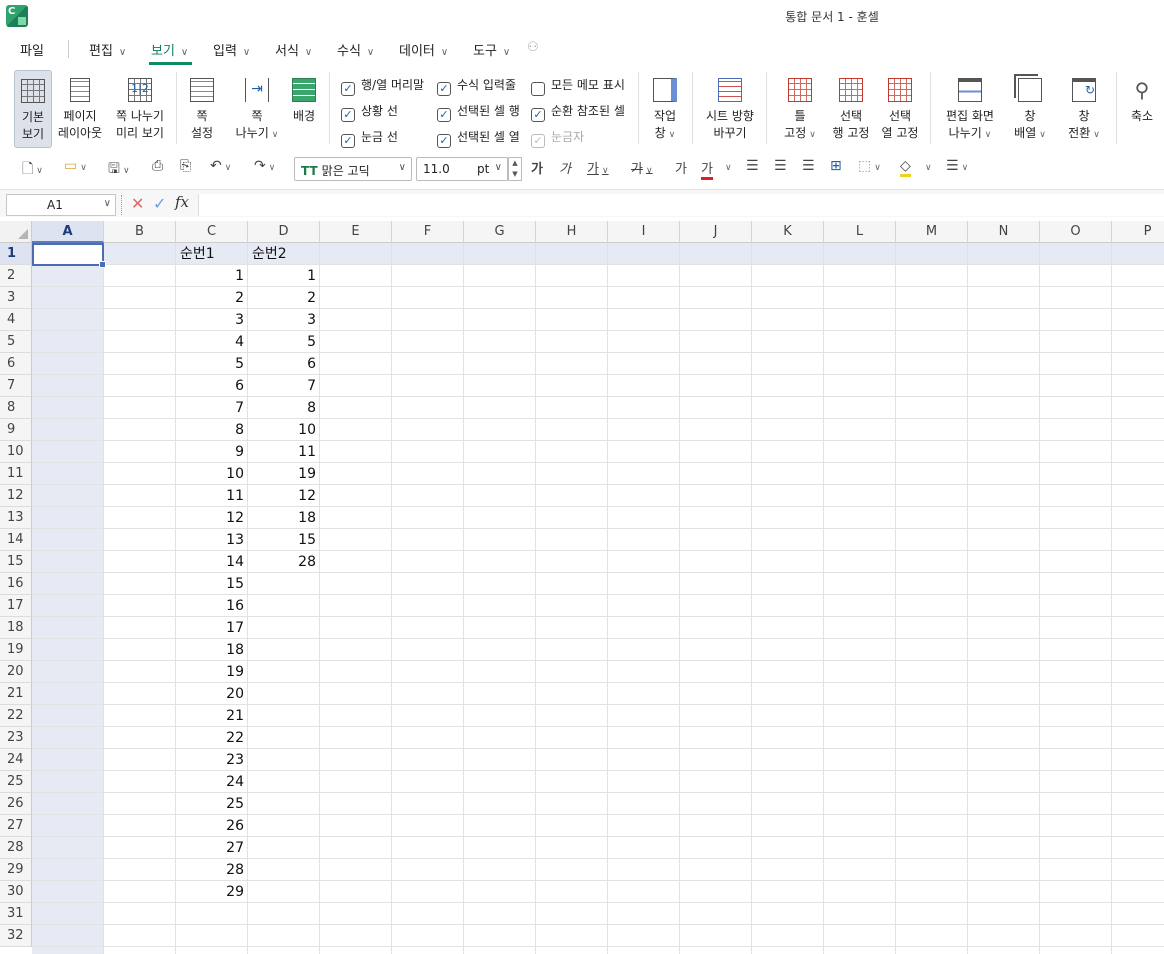  Describe the element at coordinates (836, 166) in the screenshot. I see `merge-cells-icon: ⊞` at that location.